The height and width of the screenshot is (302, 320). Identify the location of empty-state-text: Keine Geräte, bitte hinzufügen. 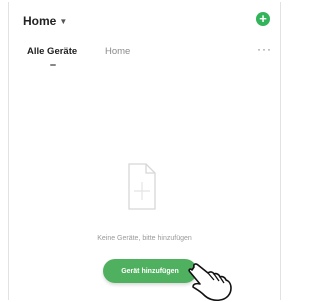
(144, 238).